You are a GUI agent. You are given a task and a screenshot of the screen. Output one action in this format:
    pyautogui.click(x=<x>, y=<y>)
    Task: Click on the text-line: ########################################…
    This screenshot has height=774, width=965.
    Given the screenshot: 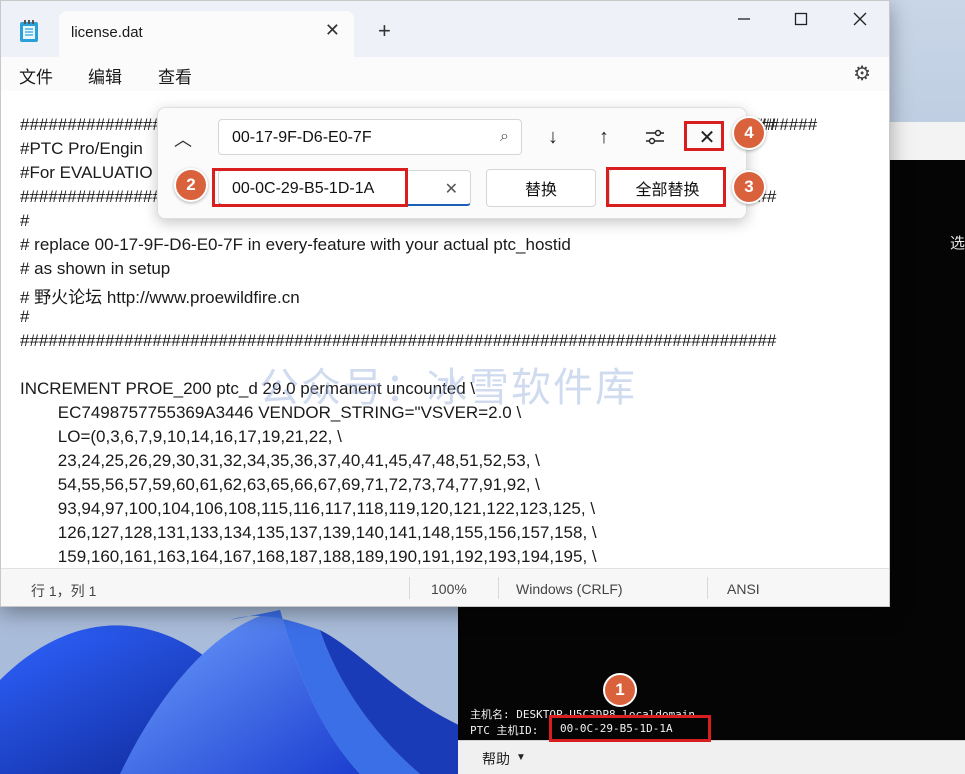 What is the action you would take?
    pyautogui.click(x=398, y=340)
    